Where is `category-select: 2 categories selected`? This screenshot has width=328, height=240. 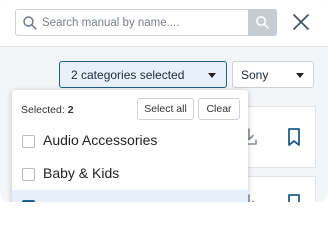
category-select: 2 categories selected is located at coordinates (143, 74).